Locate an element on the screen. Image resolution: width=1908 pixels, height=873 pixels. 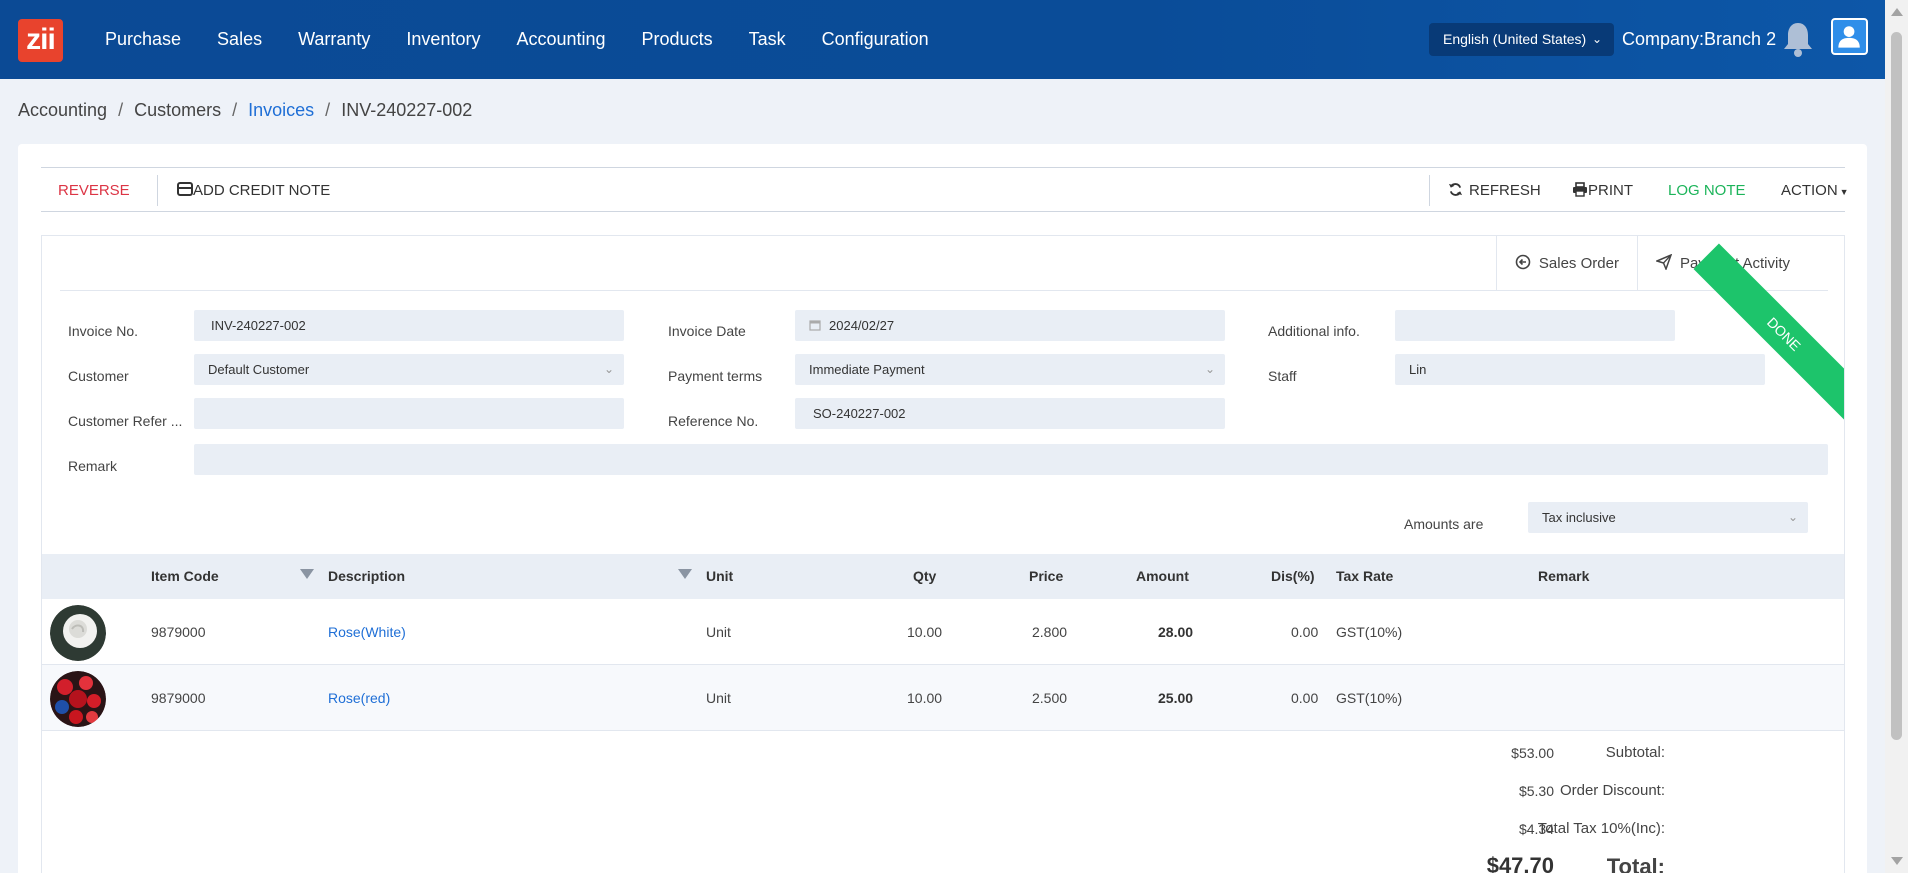
col-remark: Remark is located at coordinates (1563, 576).